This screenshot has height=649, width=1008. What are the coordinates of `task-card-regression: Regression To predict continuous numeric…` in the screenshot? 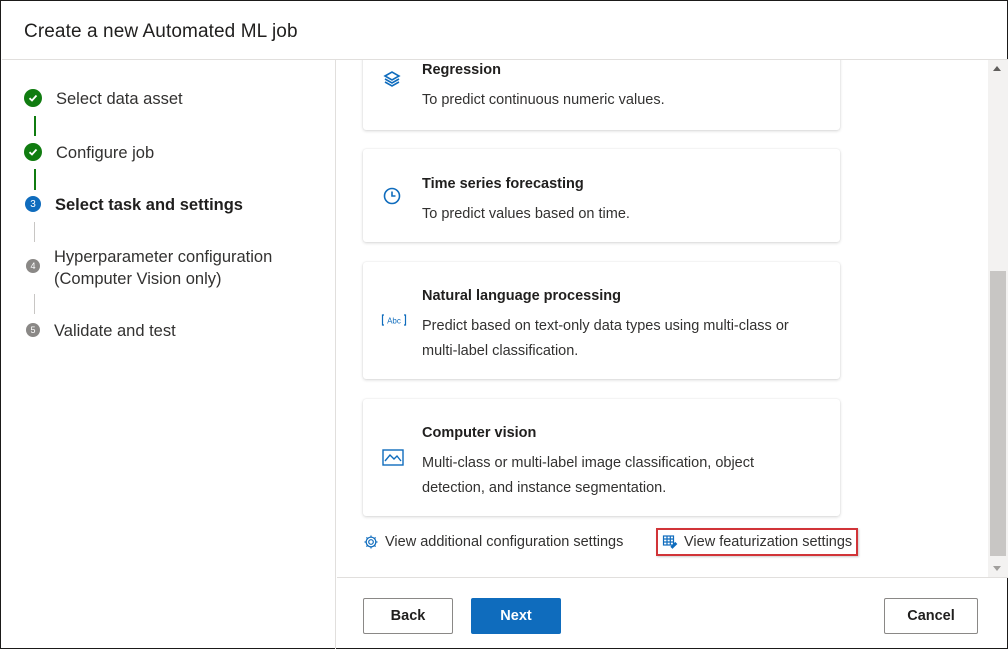 It's located at (601, 95).